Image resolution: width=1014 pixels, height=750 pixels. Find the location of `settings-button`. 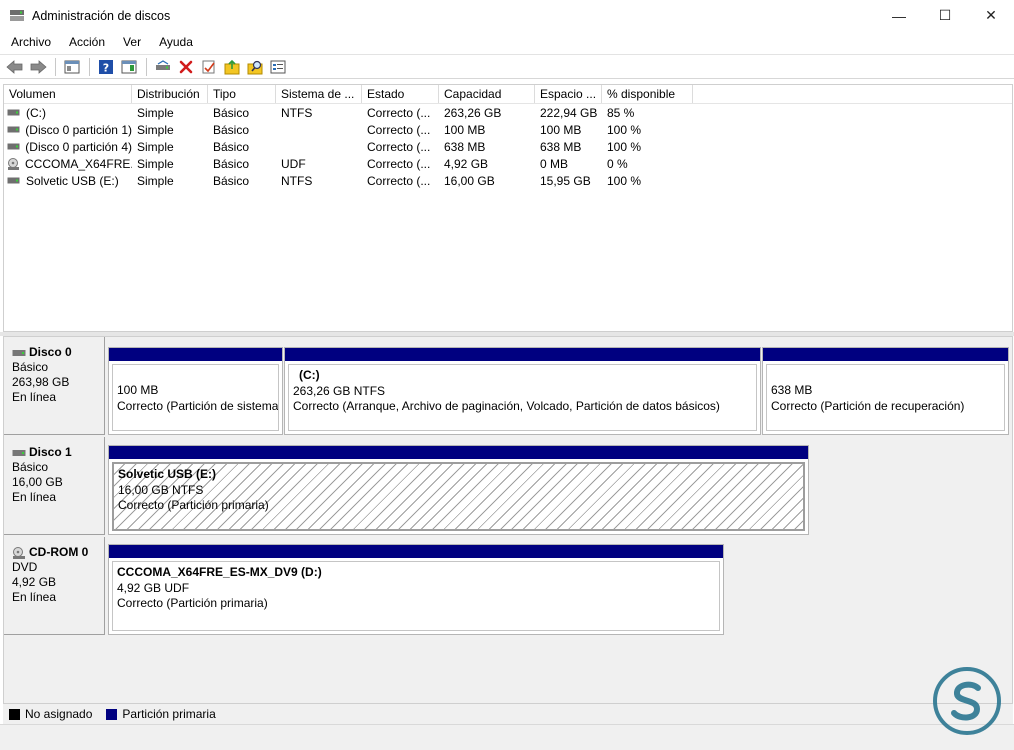

settings-button is located at coordinates (278, 67).